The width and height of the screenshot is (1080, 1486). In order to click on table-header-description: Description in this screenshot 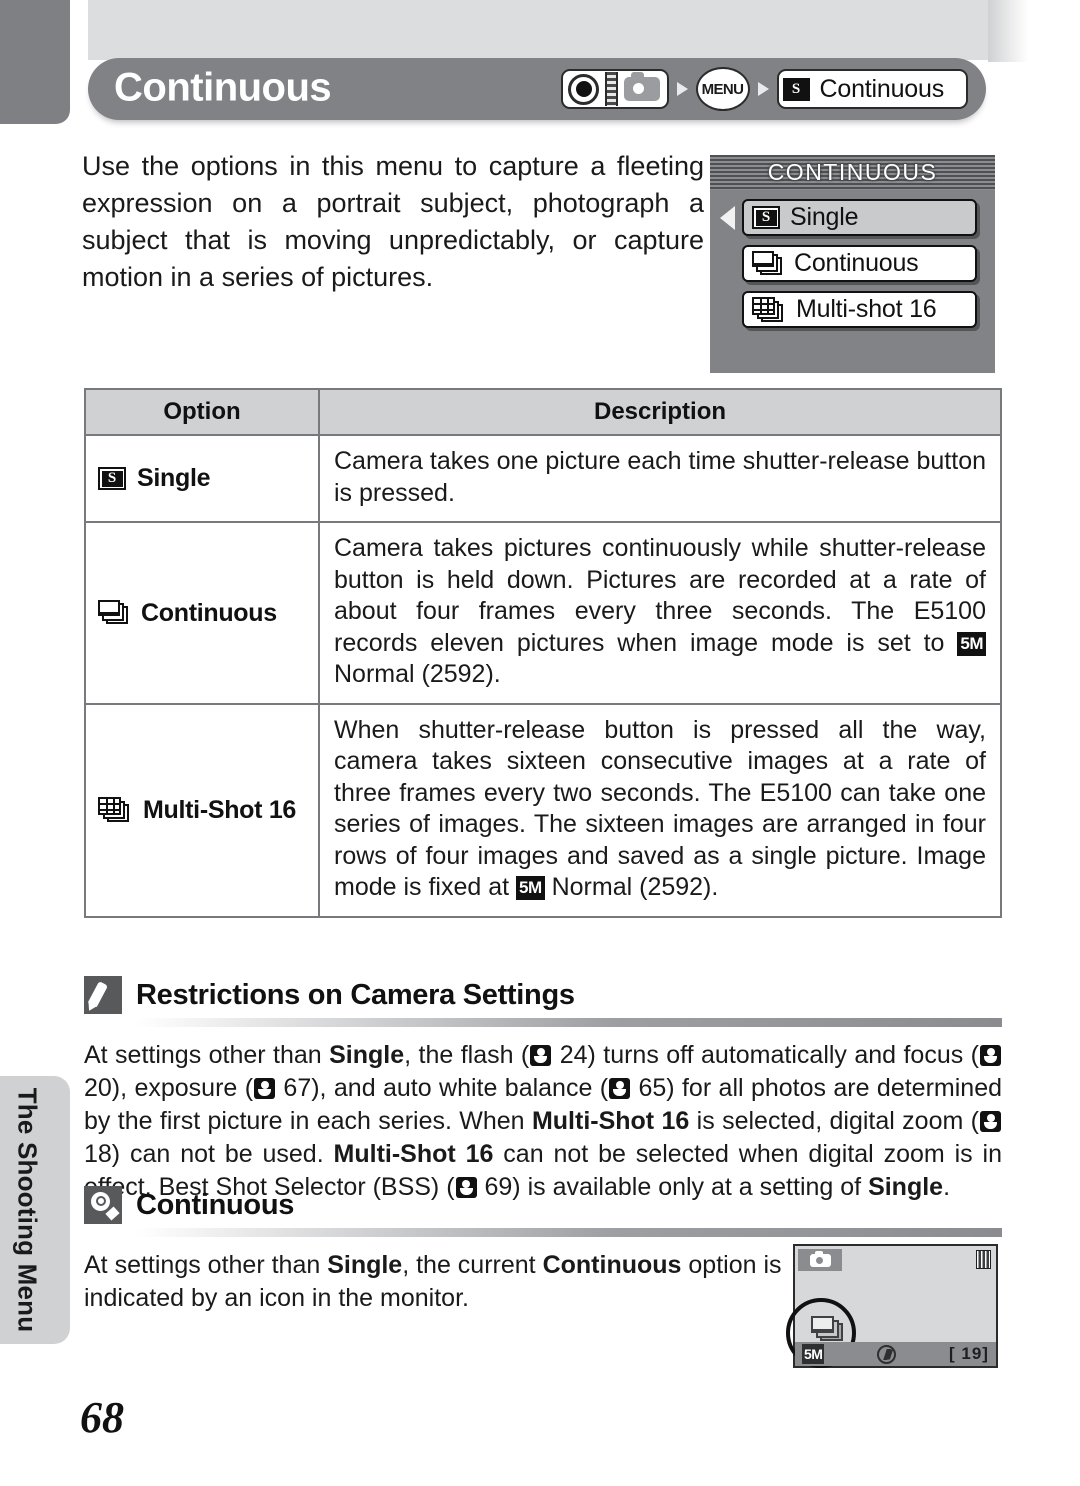, I will do `click(660, 412)`.